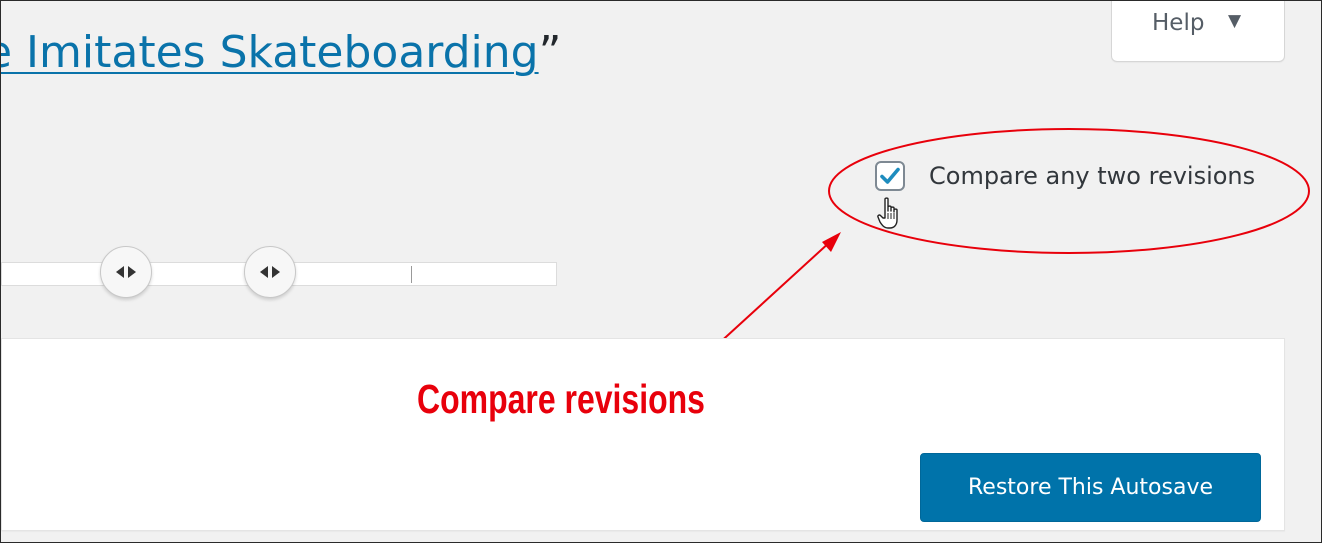 The image size is (1322, 543). I want to click on slider-tick, so click(411, 274).